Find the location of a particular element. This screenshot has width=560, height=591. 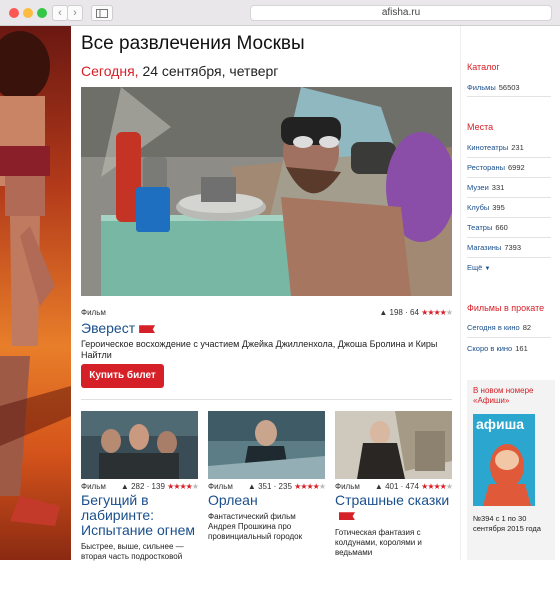

sidebar-item-theatres: Театры 660 is located at coordinates (509, 227).